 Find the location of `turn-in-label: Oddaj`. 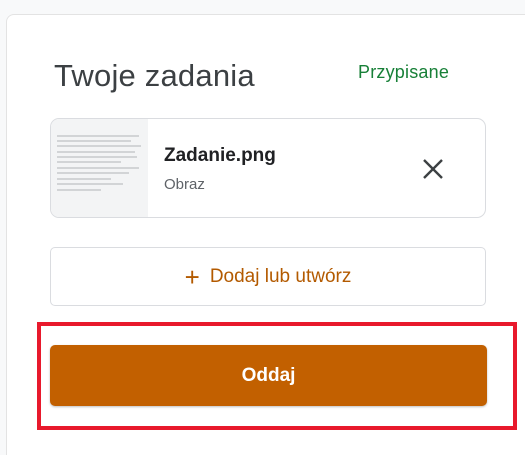

turn-in-label: Oddaj is located at coordinates (268, 375).